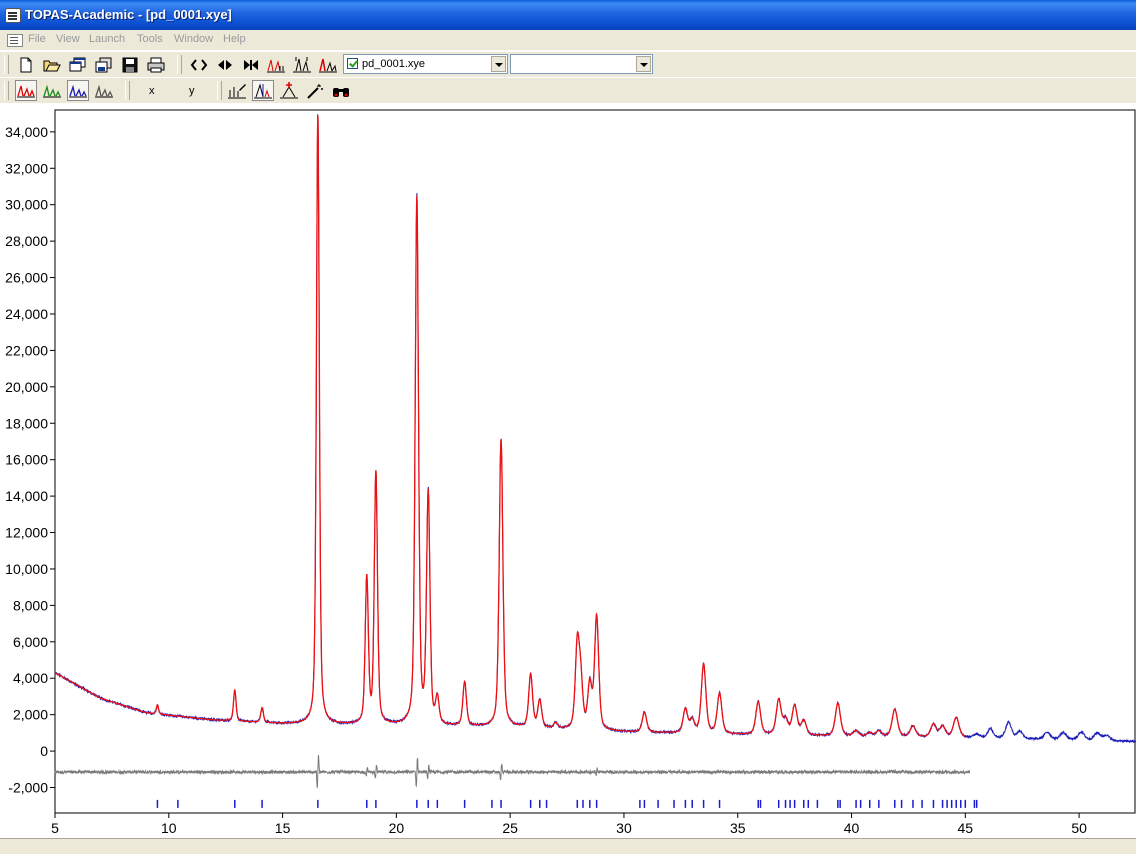 The image size is (1136, 854). Describe the element at coordinates (581, 64) in the screenshot. I see `phase-selector-combo` at that location.